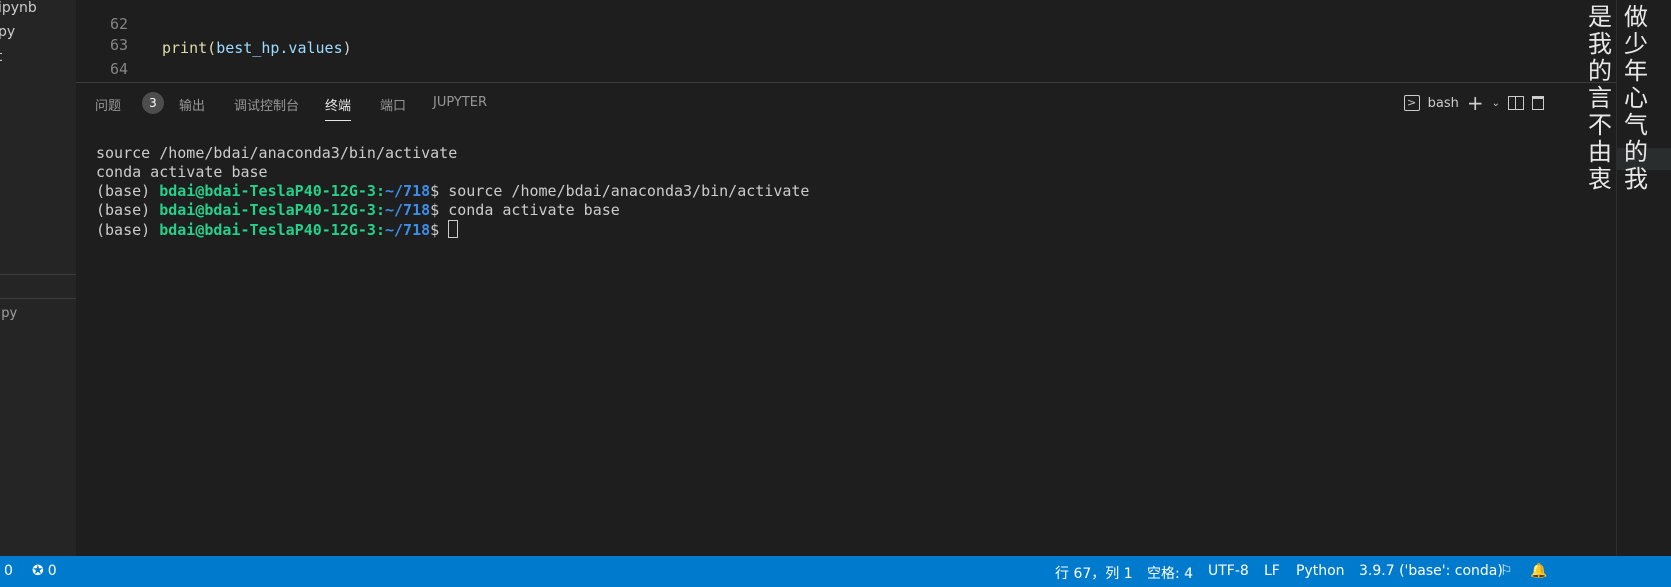  I want to click on explorer-sidebar: t.ipynb t.py nt t.py, so click(38, 278).